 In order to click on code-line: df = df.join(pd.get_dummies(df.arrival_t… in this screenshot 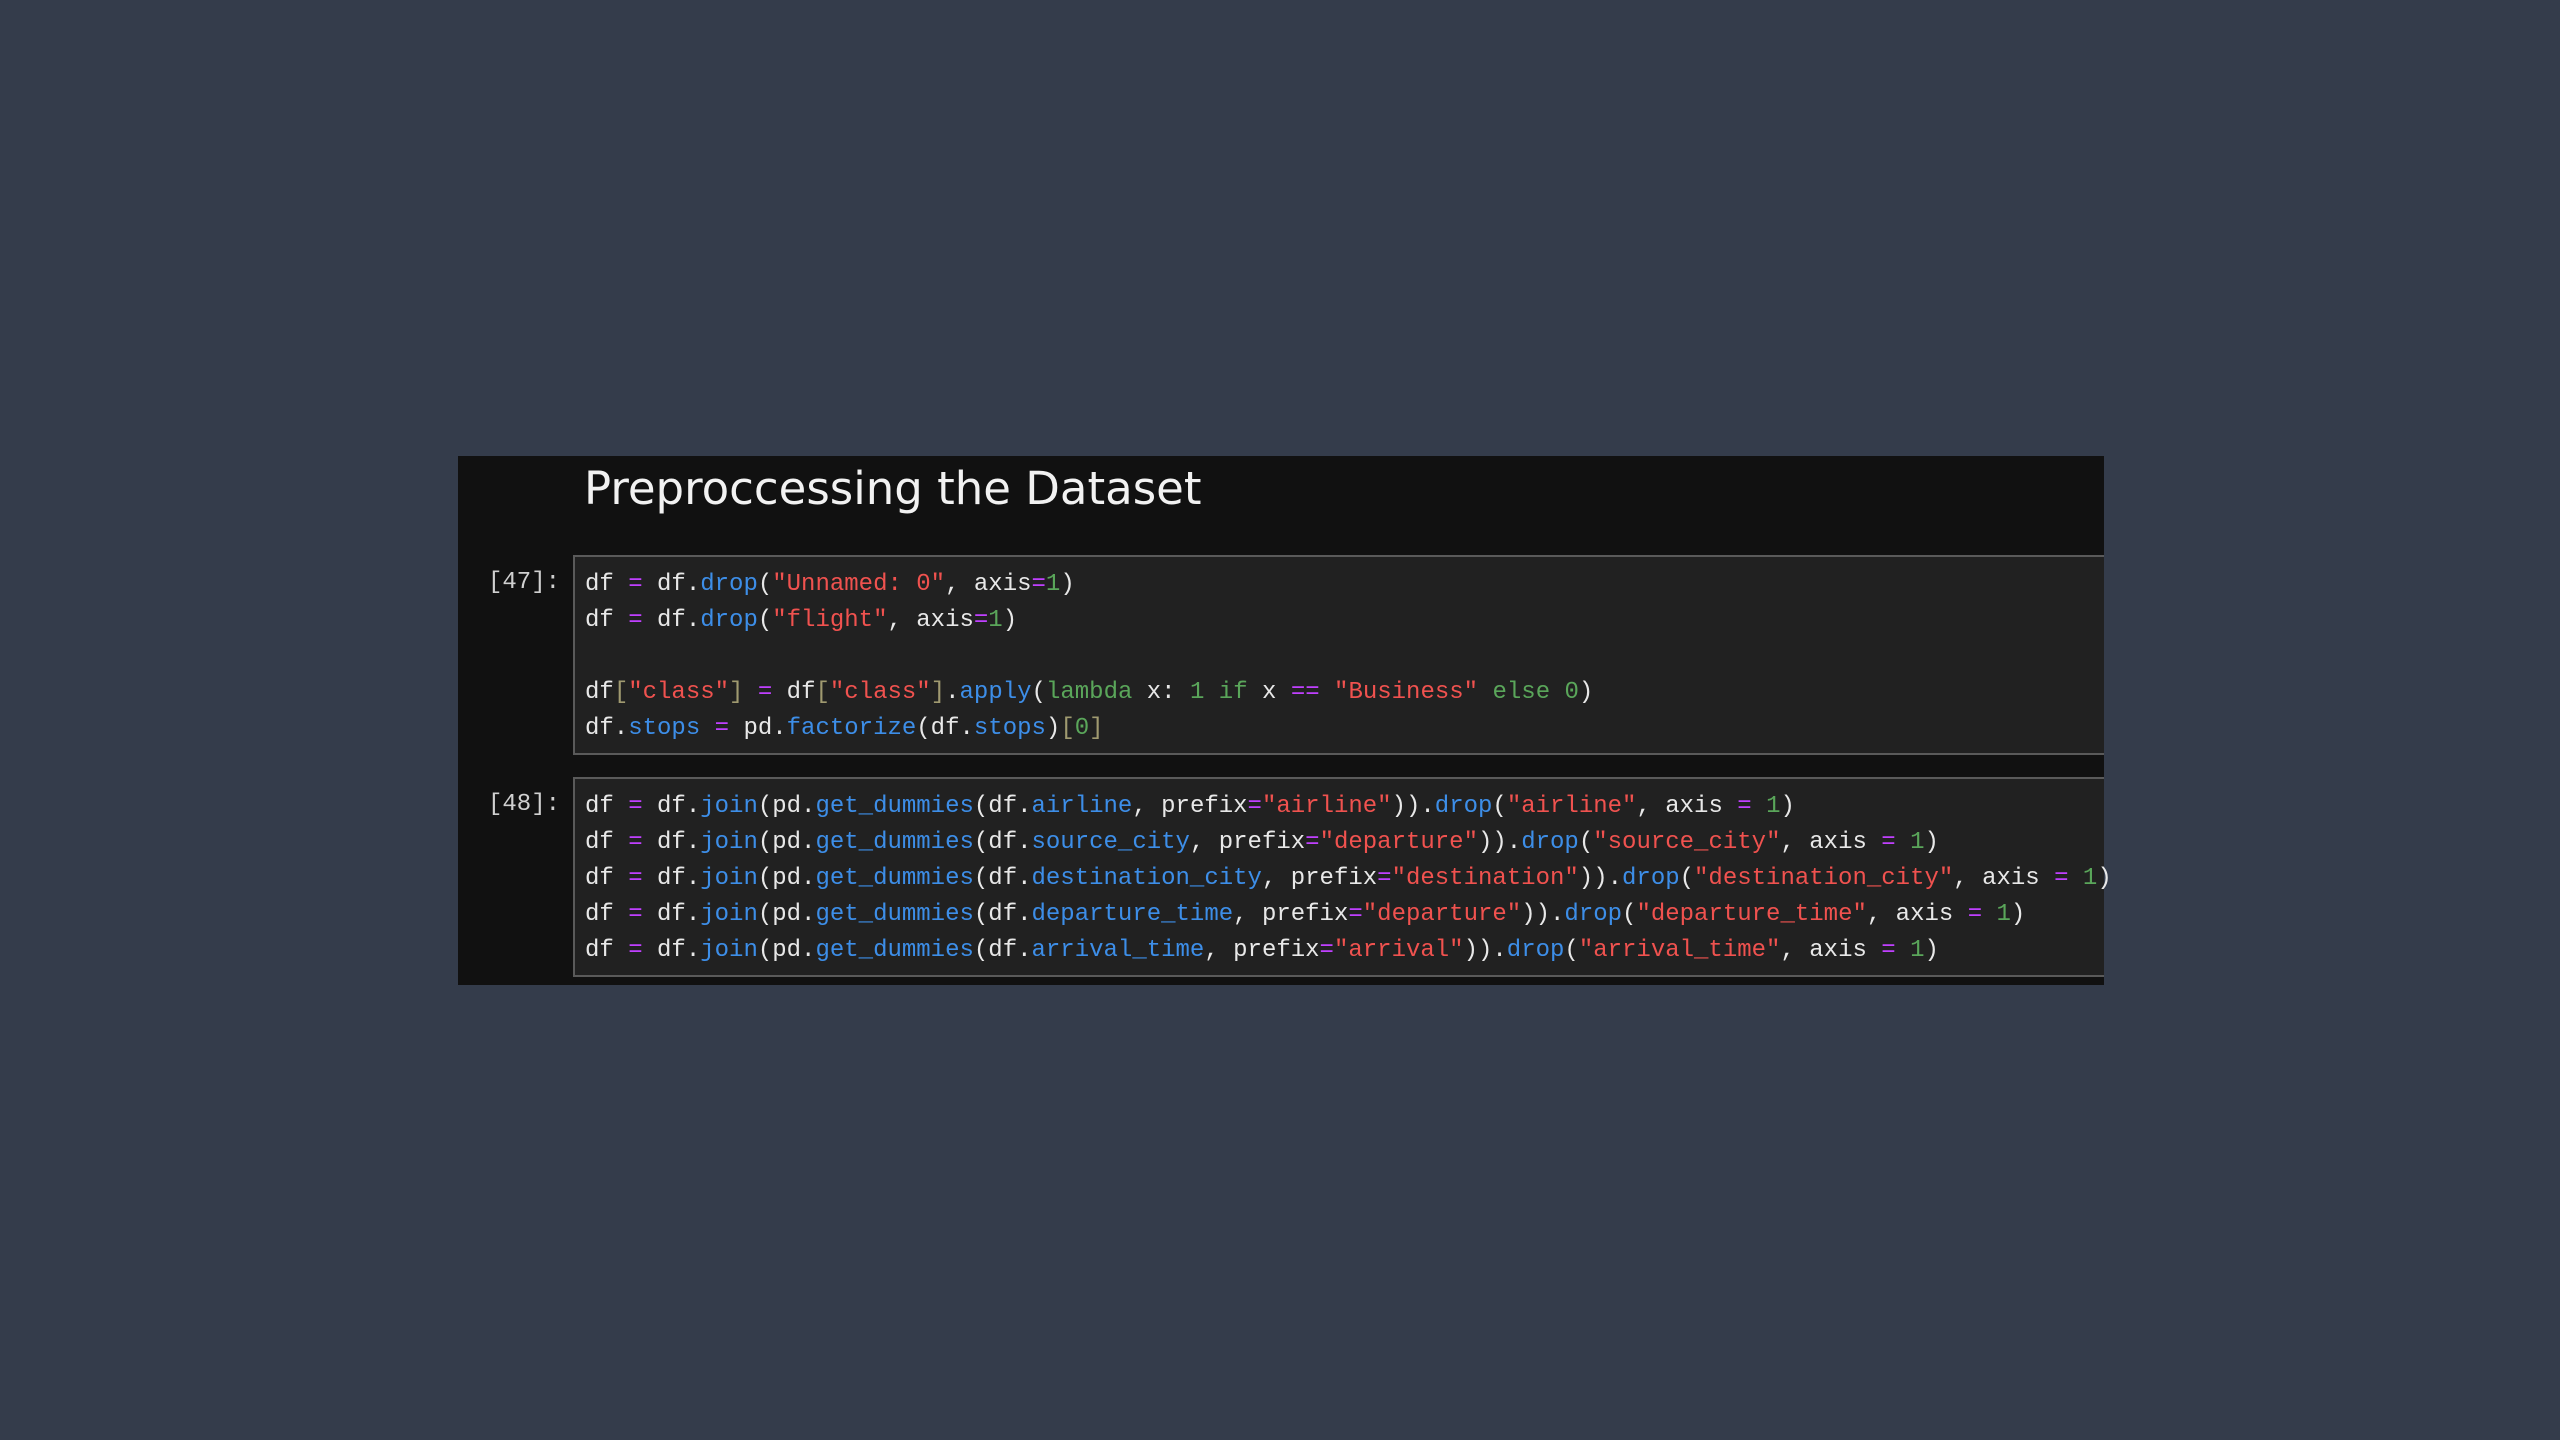, I will do `click(1348, 951)`.